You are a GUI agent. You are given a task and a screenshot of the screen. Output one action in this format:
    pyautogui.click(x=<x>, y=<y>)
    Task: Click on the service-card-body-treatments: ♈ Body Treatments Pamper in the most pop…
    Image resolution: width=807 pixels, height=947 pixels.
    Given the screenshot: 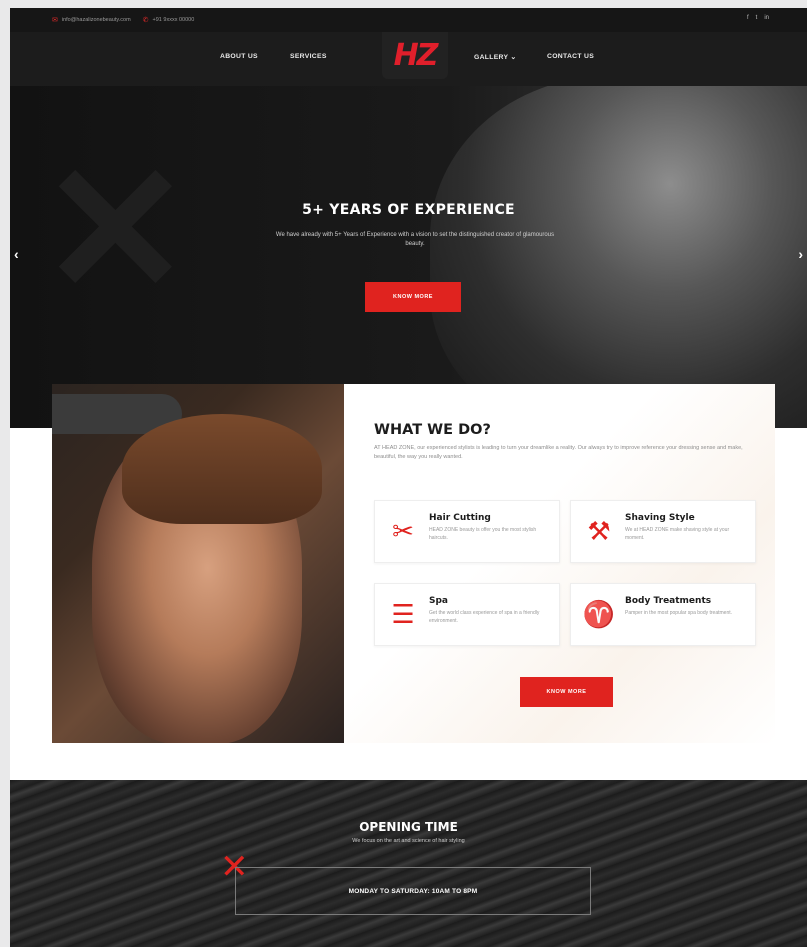 What is the action you would take?
    pyautogui.click(x=663, y=614)
    